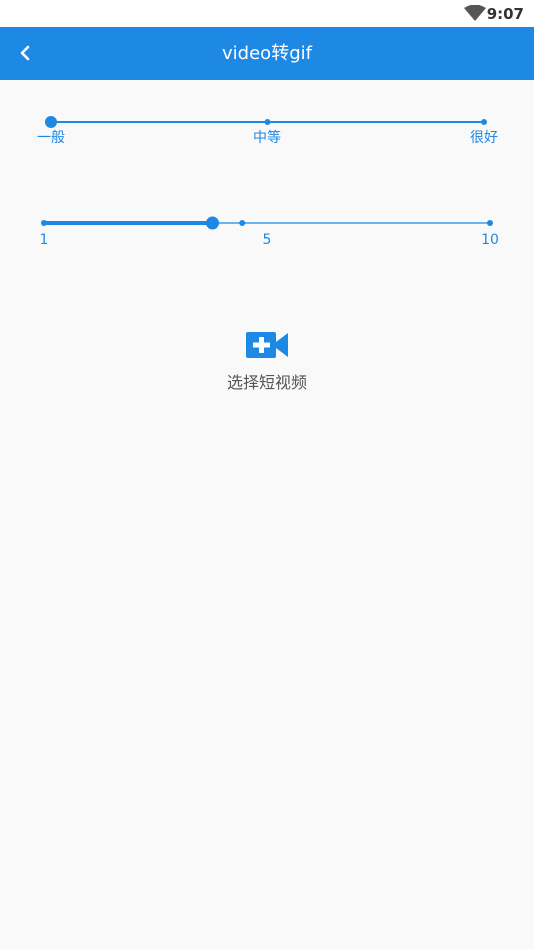 The height and width of the screenshot is (949, 534). Describe the element at coordinates (212, 223) in the screenshot. I see `fps-slider-thumb` at that location.